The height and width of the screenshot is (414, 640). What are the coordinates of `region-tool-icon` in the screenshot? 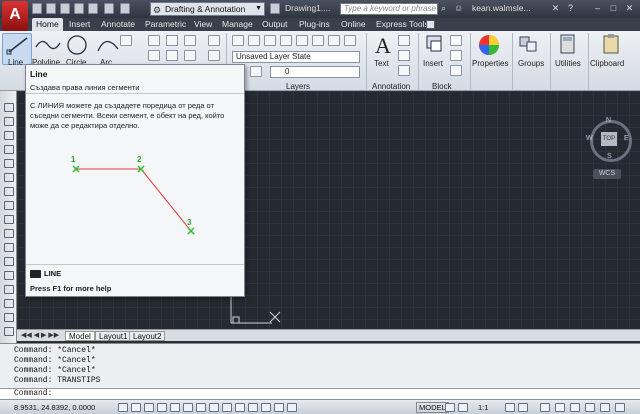 It's located at (9, 331).